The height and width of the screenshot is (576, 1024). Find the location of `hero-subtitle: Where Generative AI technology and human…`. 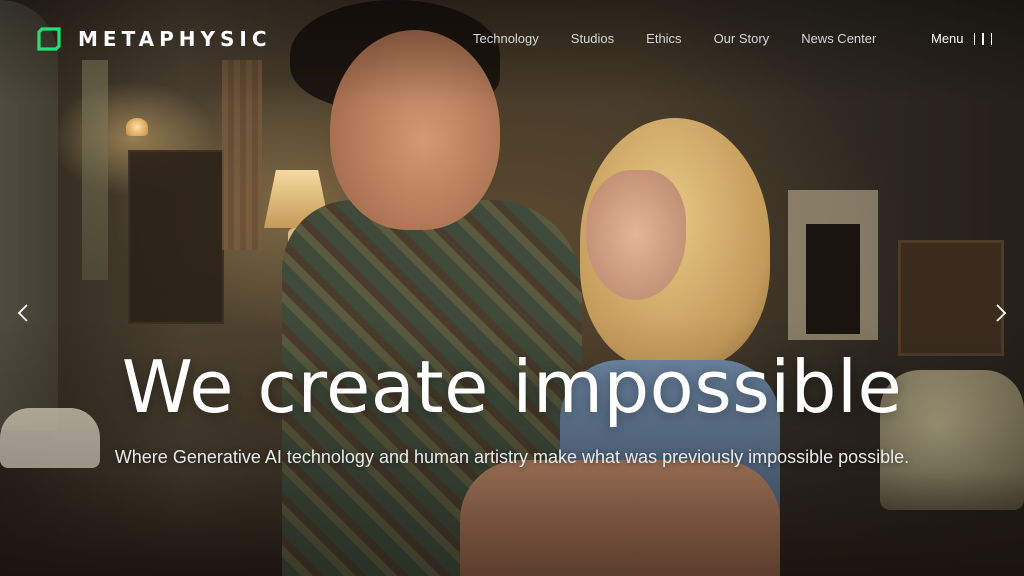

hero-subtitle: Where Generative AI technology and human… is located at coordinates (512, 457).